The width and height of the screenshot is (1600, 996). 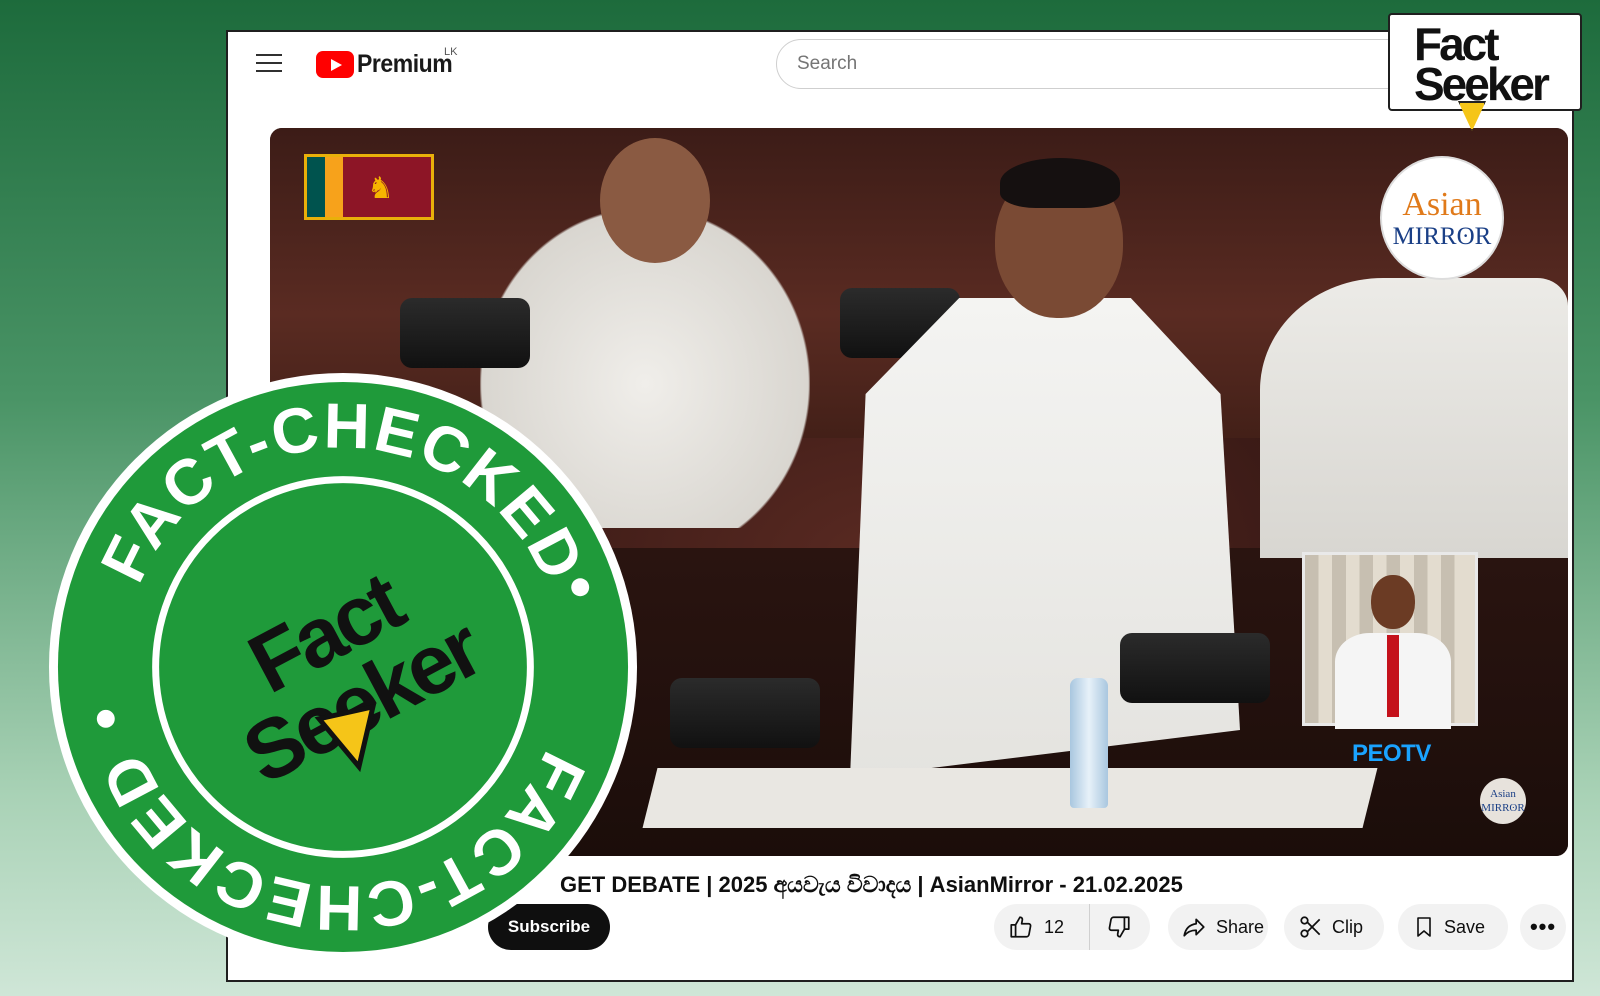 What do you see at coordinates (335, 64) in the screenshot?
I see `youtube-play-icon` at bounding box center [335, 64].